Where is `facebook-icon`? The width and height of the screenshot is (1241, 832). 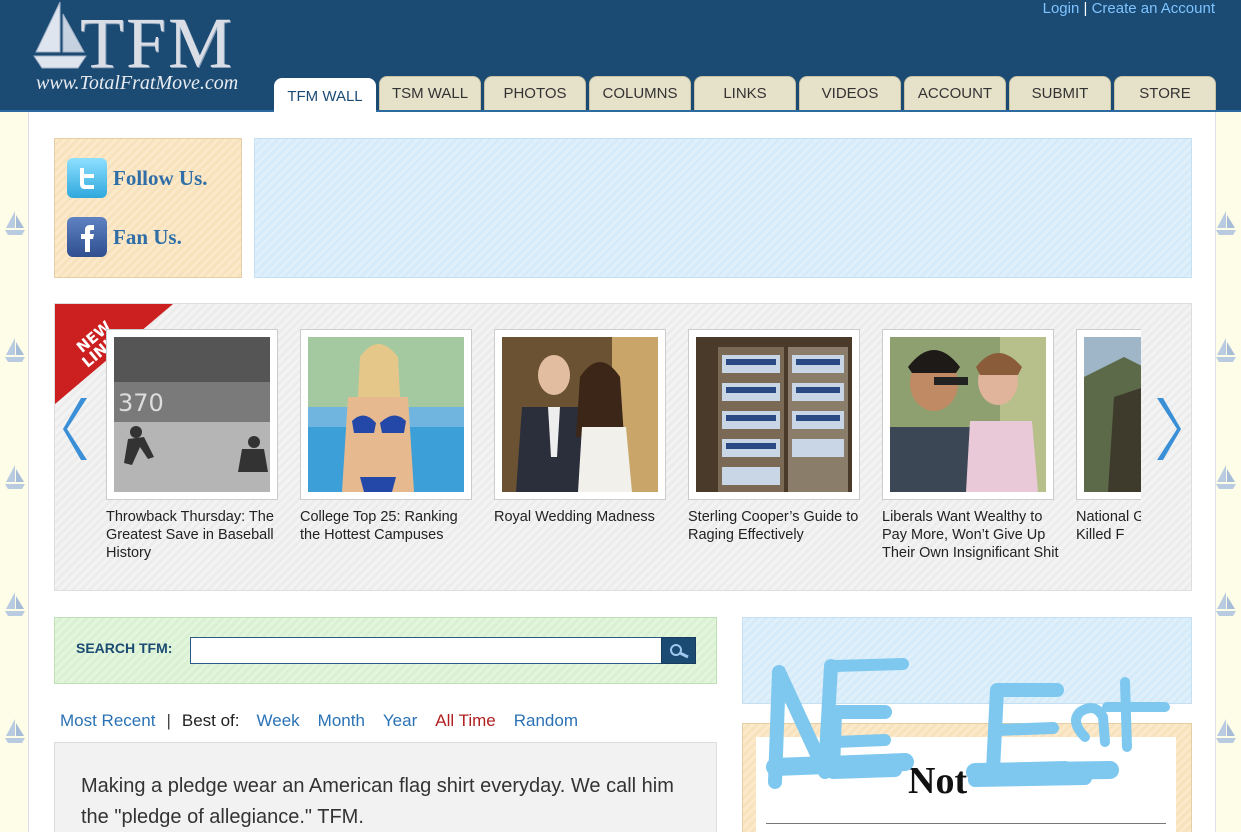 facebook-icon is located at coordinates (87, 237).